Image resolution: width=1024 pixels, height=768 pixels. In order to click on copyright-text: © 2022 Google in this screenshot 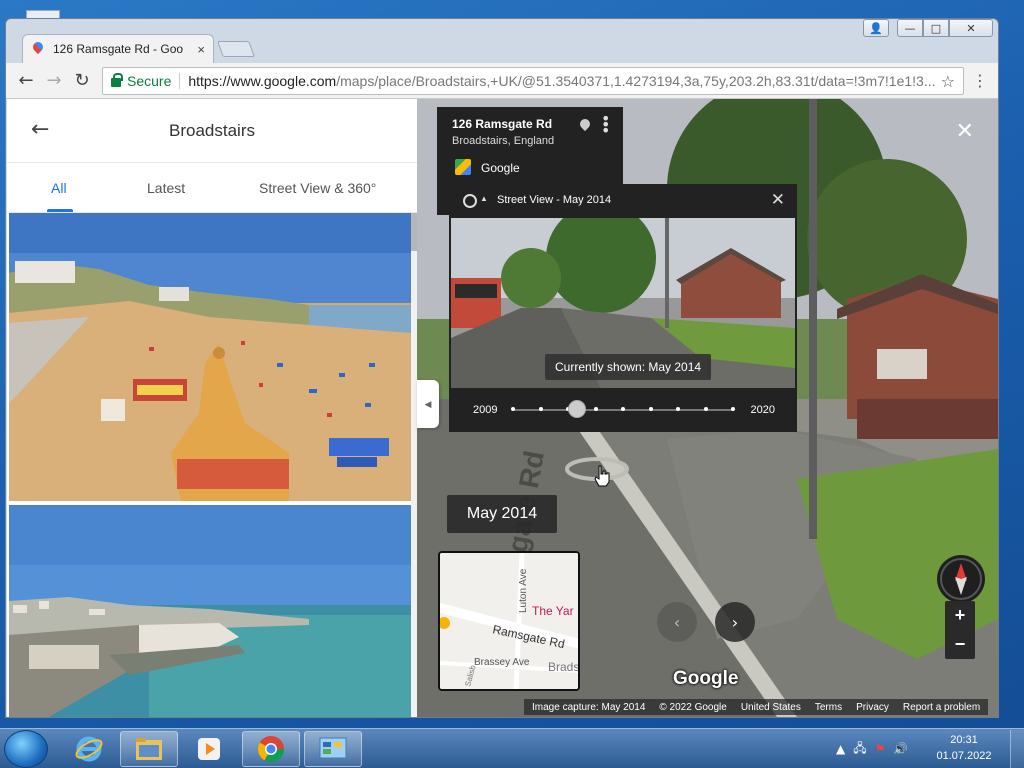, I will do `click(693, 707)`.